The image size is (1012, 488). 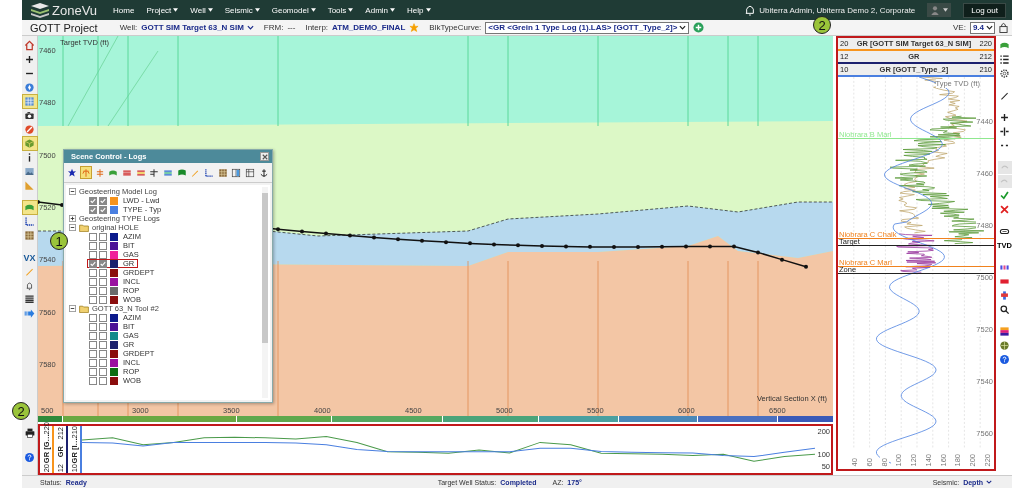 What do you see at coordinates (168, 172) in the screenshot?
I see `lines-icon` at bounding box center [168, 172].